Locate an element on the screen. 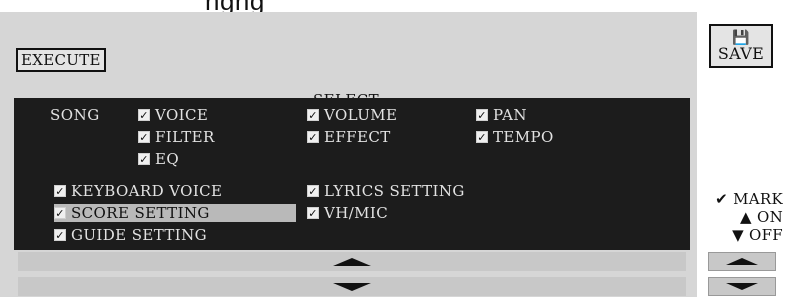  triangle-down-icon: ▼ is located at coordinates (738, 235).